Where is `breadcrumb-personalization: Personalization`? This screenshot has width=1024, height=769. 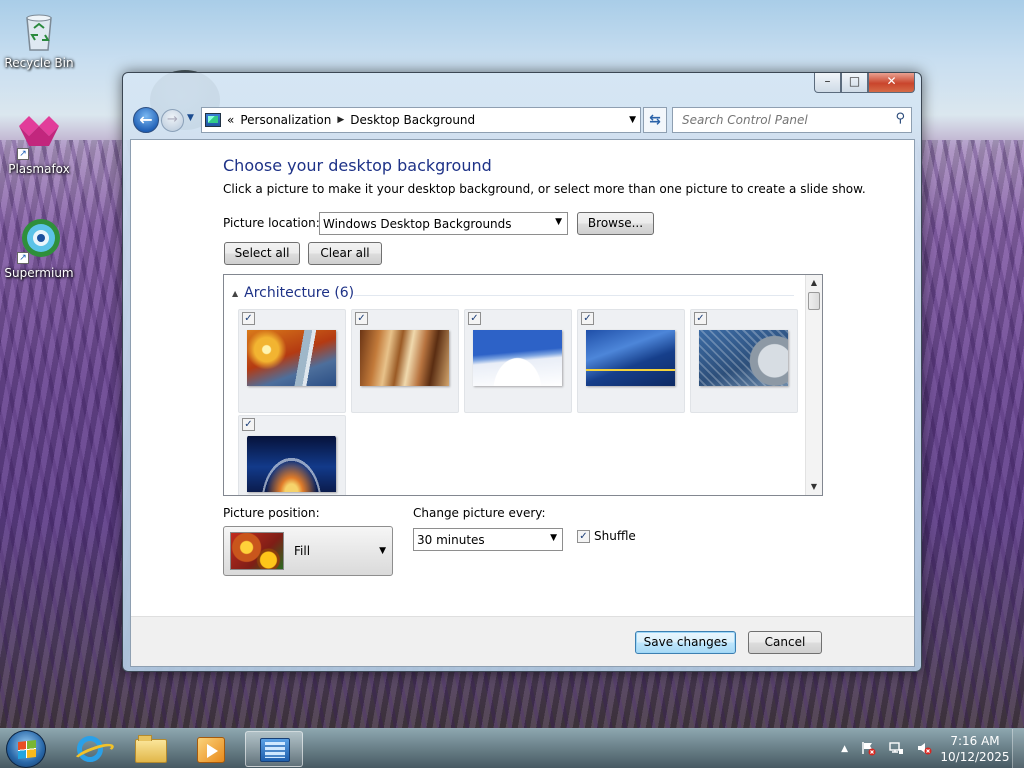 breadcrumb-personalization: Personalization is located at coordinates (285, 120).